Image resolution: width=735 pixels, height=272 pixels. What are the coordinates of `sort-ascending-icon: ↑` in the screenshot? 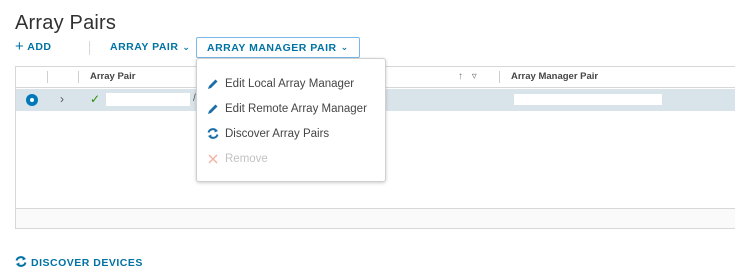 It's located at (460, 76).